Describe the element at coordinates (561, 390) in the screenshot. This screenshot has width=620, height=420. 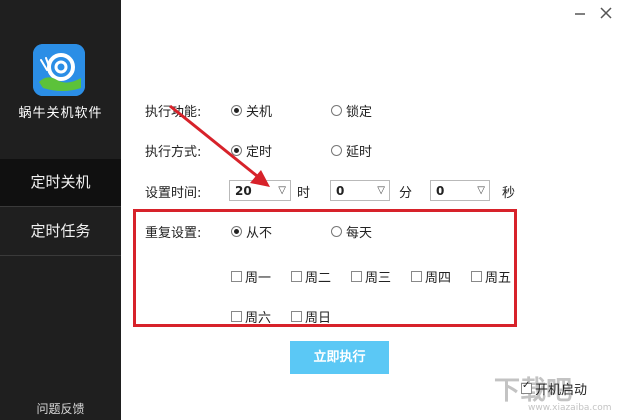
I see `checkbox-label: 开机启动` at that location.